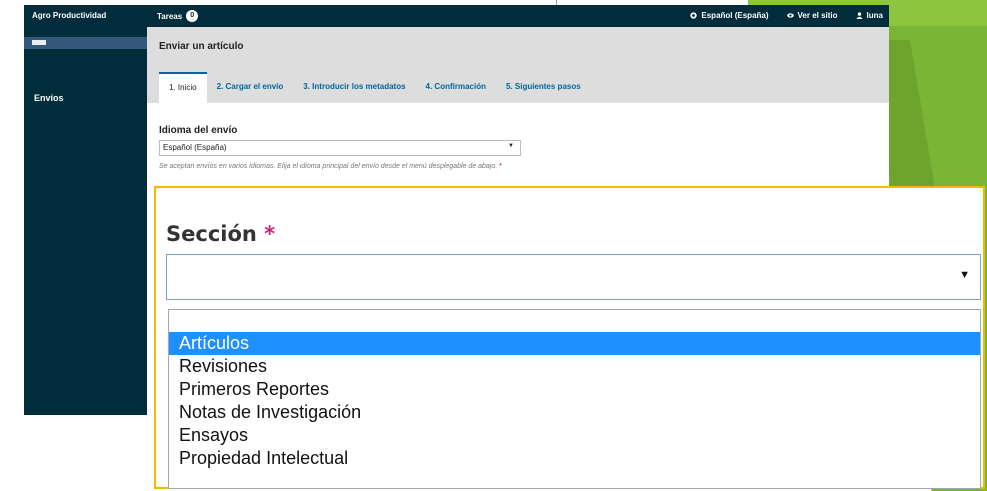  I want to click on dropdown-blank-option, so click(574, 321).